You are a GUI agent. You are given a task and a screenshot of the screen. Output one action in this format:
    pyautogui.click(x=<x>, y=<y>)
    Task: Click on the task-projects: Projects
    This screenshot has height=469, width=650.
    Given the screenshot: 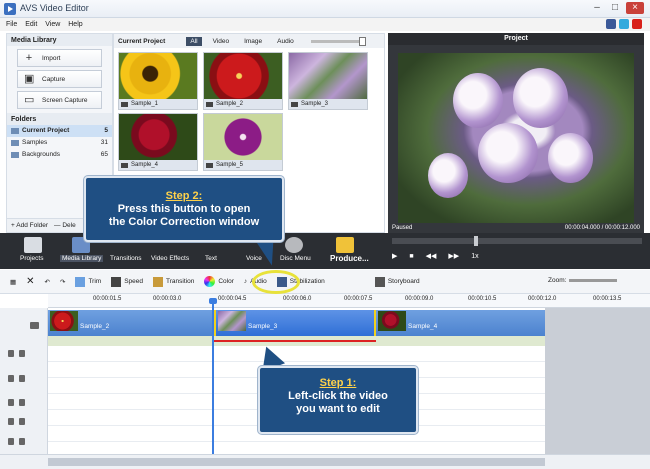 What is the action you would take?
    pyautogui.click(x=31, y=258)
    